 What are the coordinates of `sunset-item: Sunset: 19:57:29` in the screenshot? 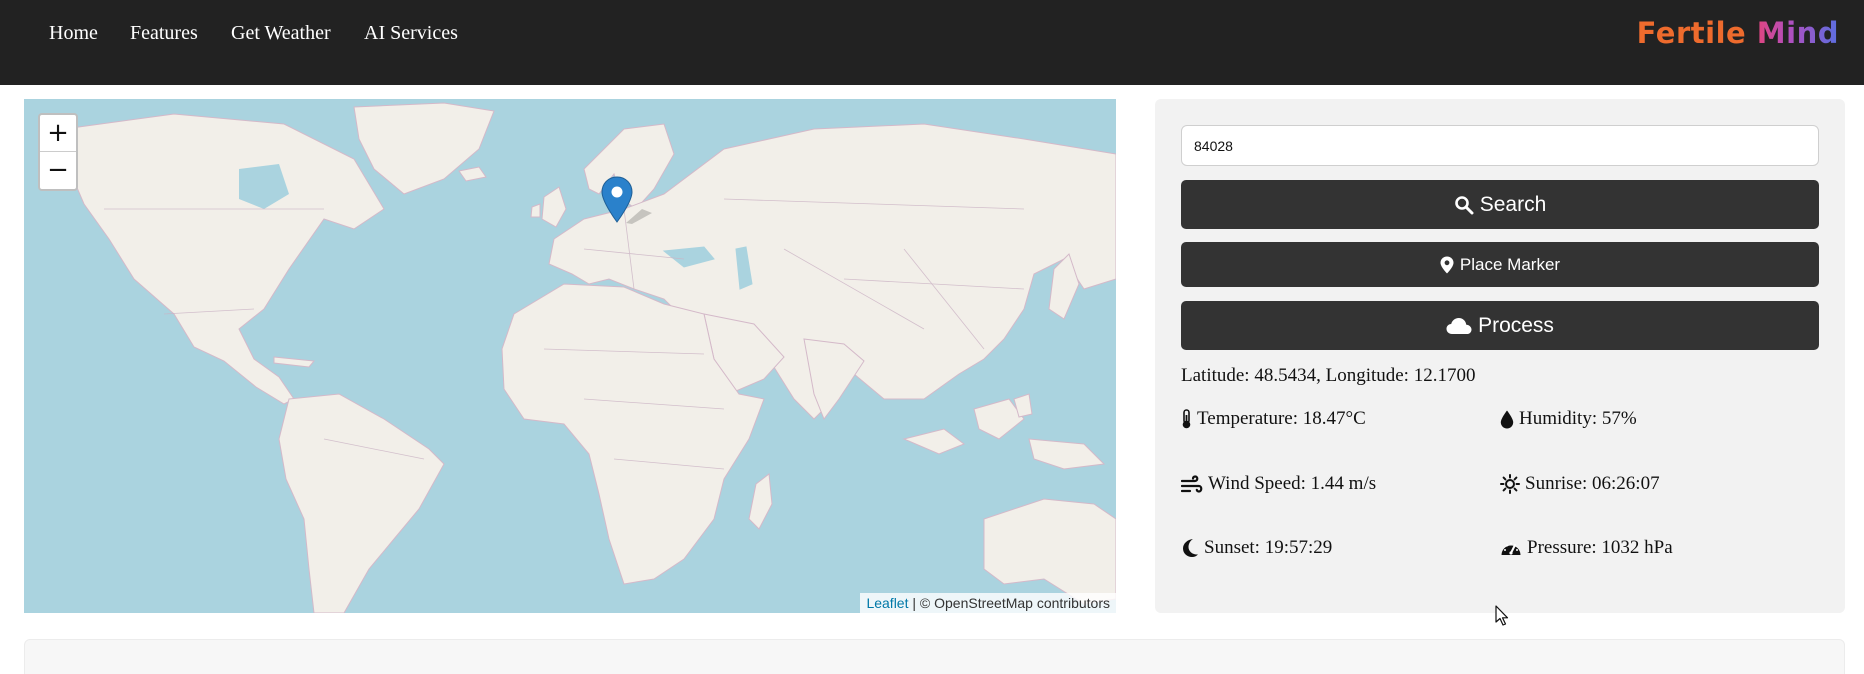 It's located at (1256, 548).